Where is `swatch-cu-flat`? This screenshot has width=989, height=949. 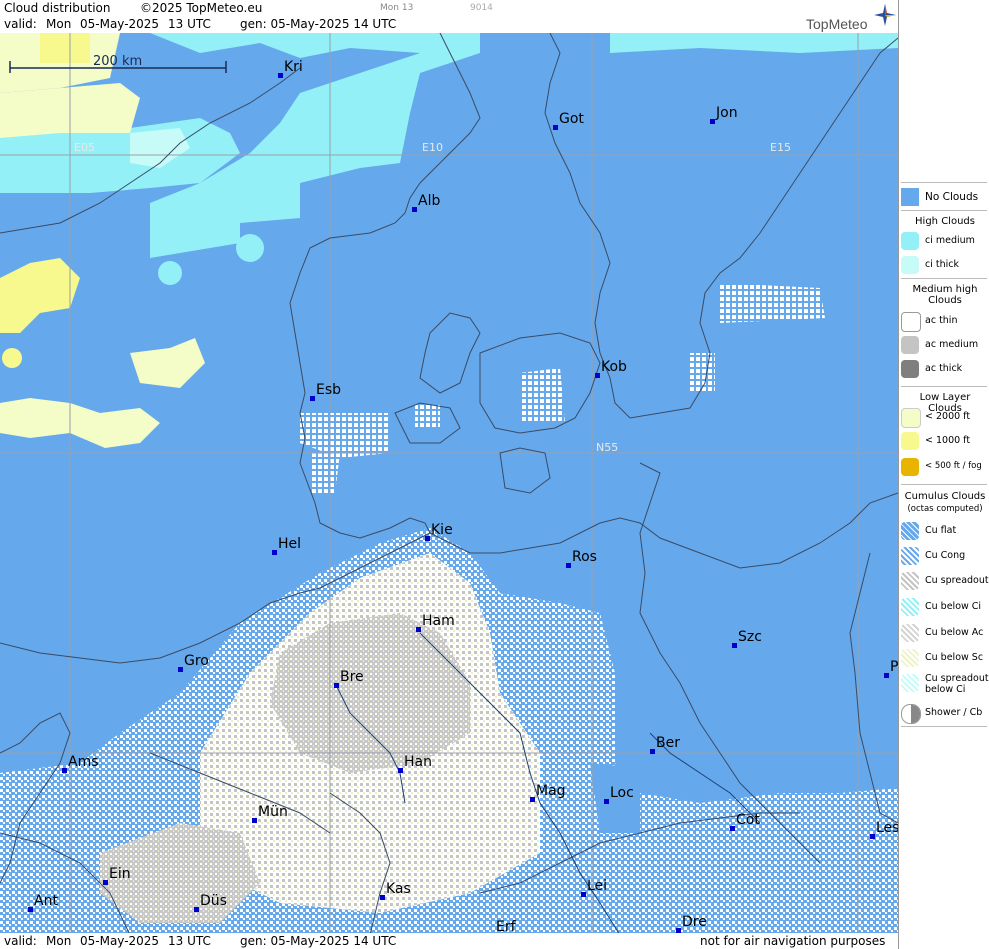 swatch-cu-flat is located at coordinates (910, 531).